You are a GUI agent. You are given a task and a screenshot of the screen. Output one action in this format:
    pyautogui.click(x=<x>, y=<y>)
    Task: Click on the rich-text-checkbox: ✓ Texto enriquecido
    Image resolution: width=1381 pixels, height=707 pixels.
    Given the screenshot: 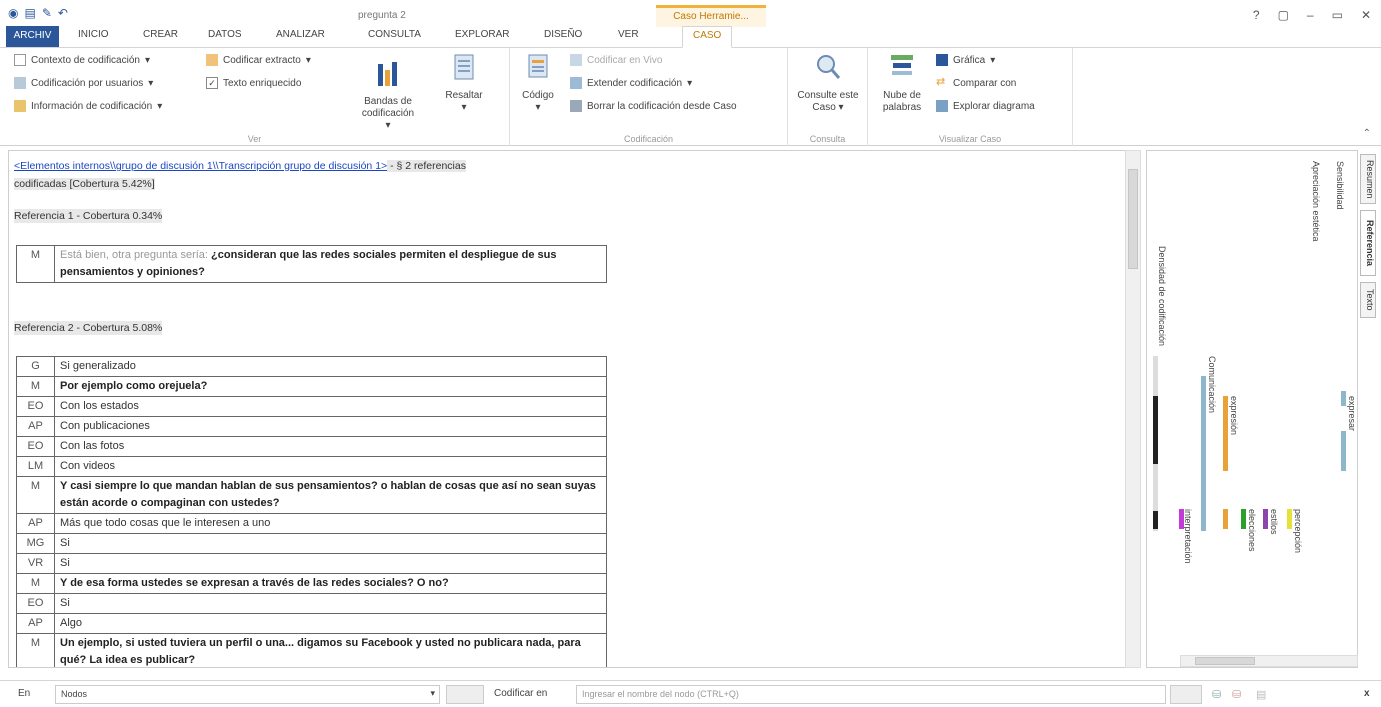 What is the action you would take?
    pyautogui.click(x=253, y=83)
    